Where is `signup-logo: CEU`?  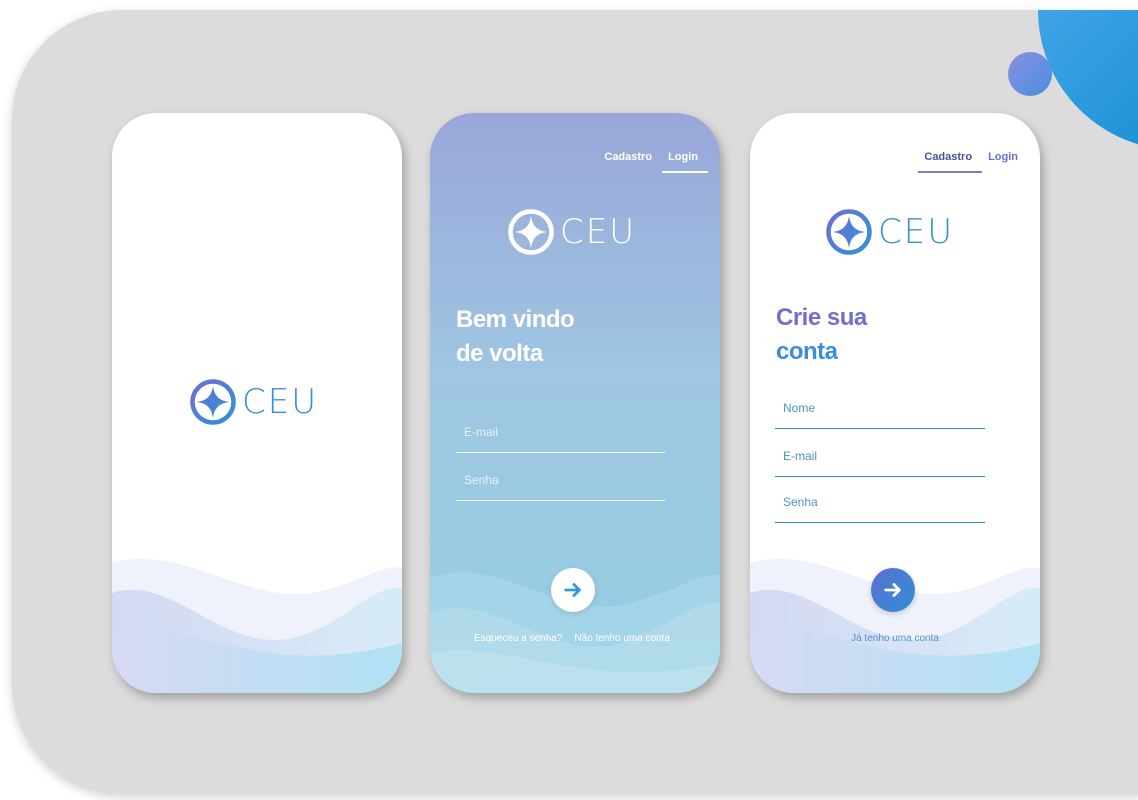
signup-logo: CEU is located at coordinates (890, 232).